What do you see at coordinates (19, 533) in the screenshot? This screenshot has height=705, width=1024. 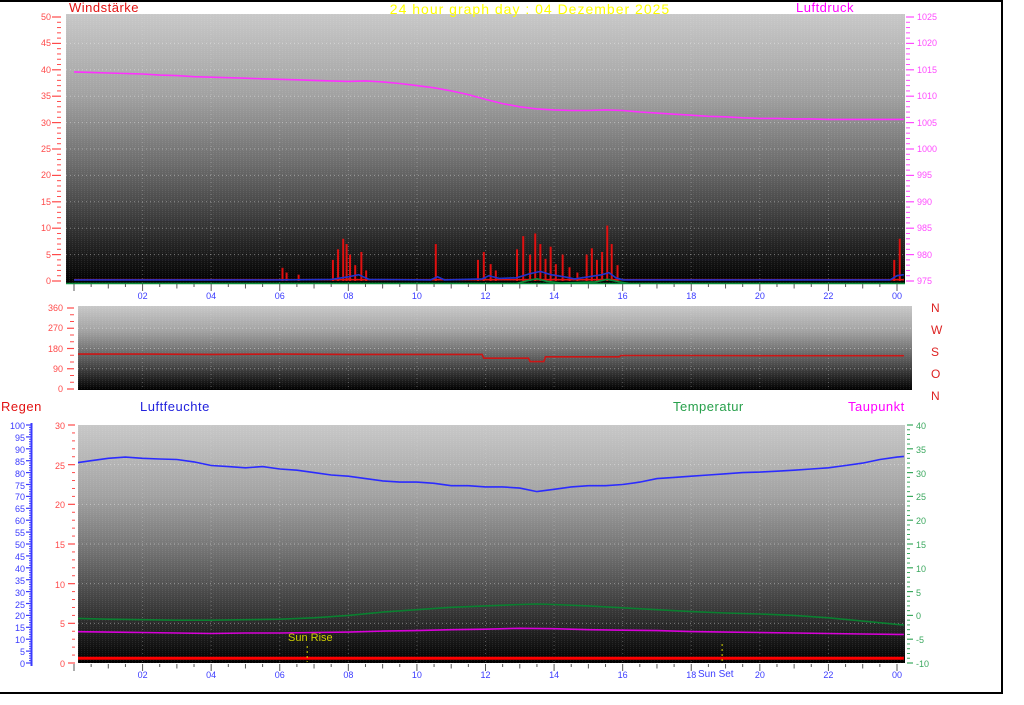 I see `tick-label: 55` at bounding box center [19, 533].